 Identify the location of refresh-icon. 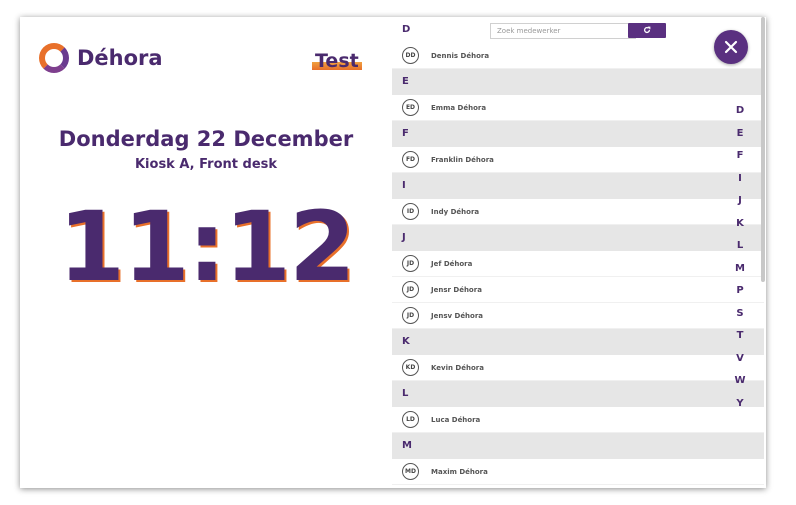
(647, 29).